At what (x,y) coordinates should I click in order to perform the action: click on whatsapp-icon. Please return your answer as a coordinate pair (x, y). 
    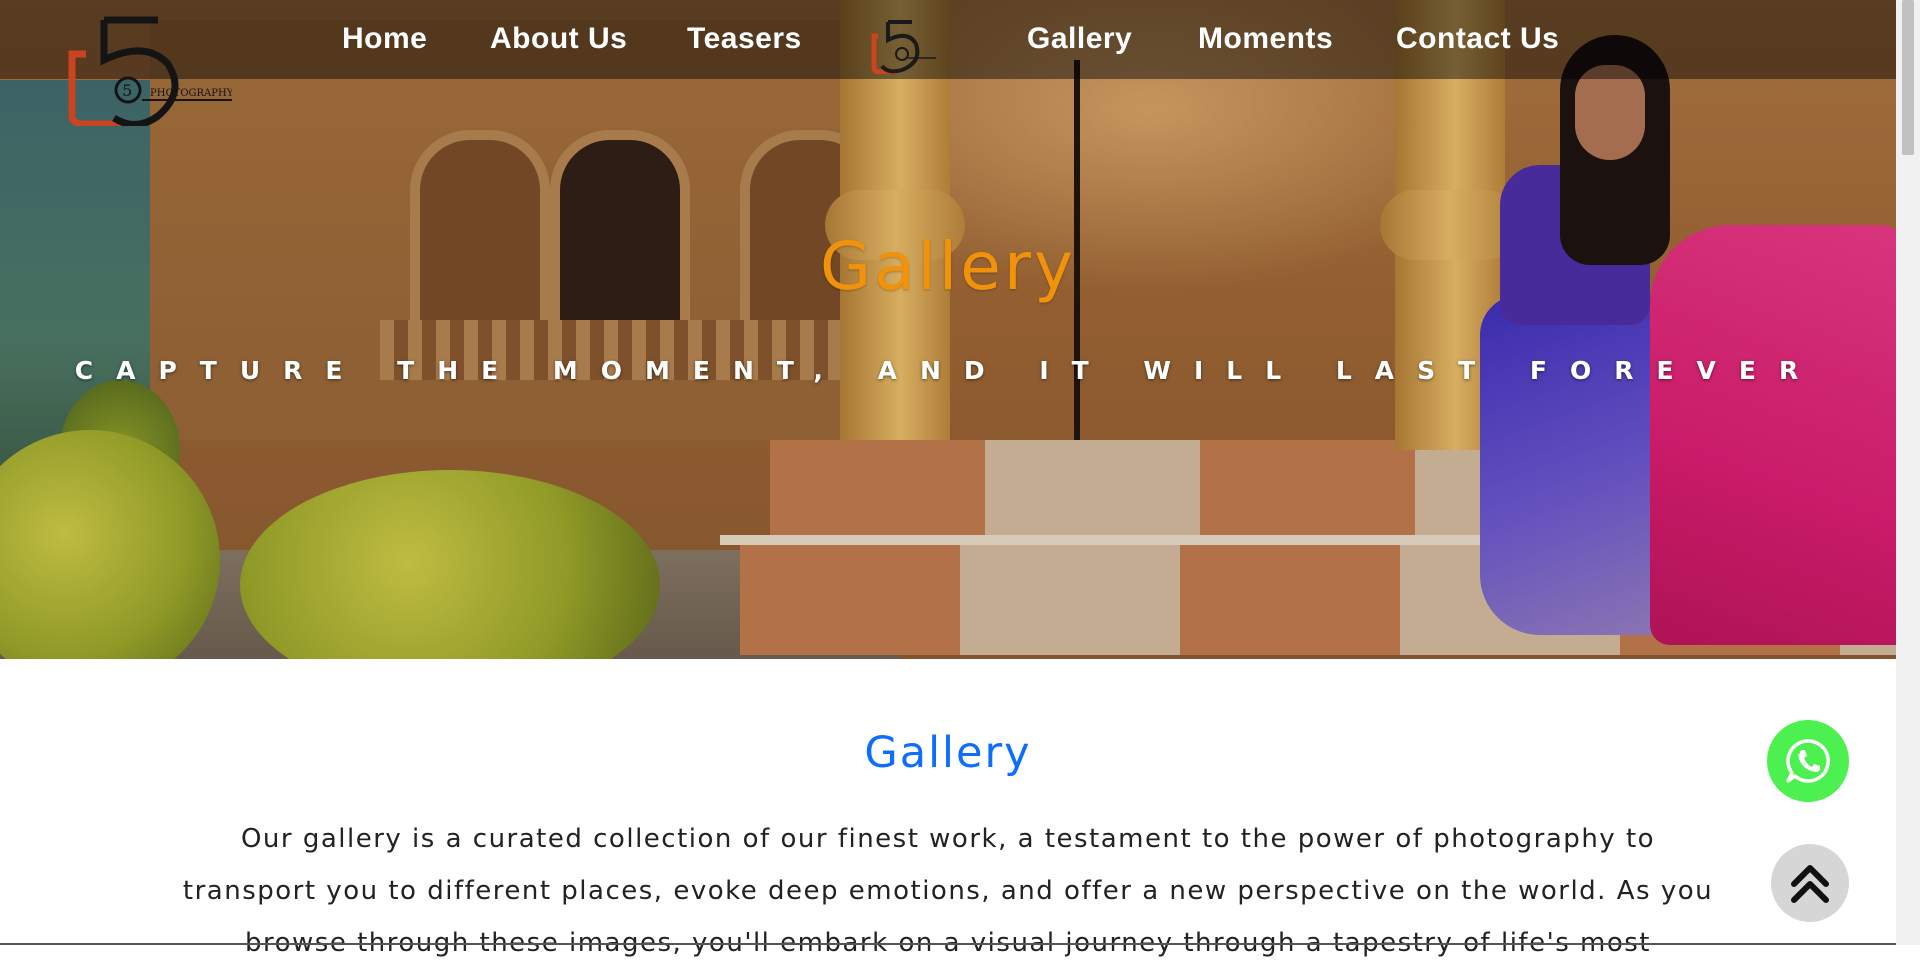
    Looking at the image, I should click on (1808, 761).